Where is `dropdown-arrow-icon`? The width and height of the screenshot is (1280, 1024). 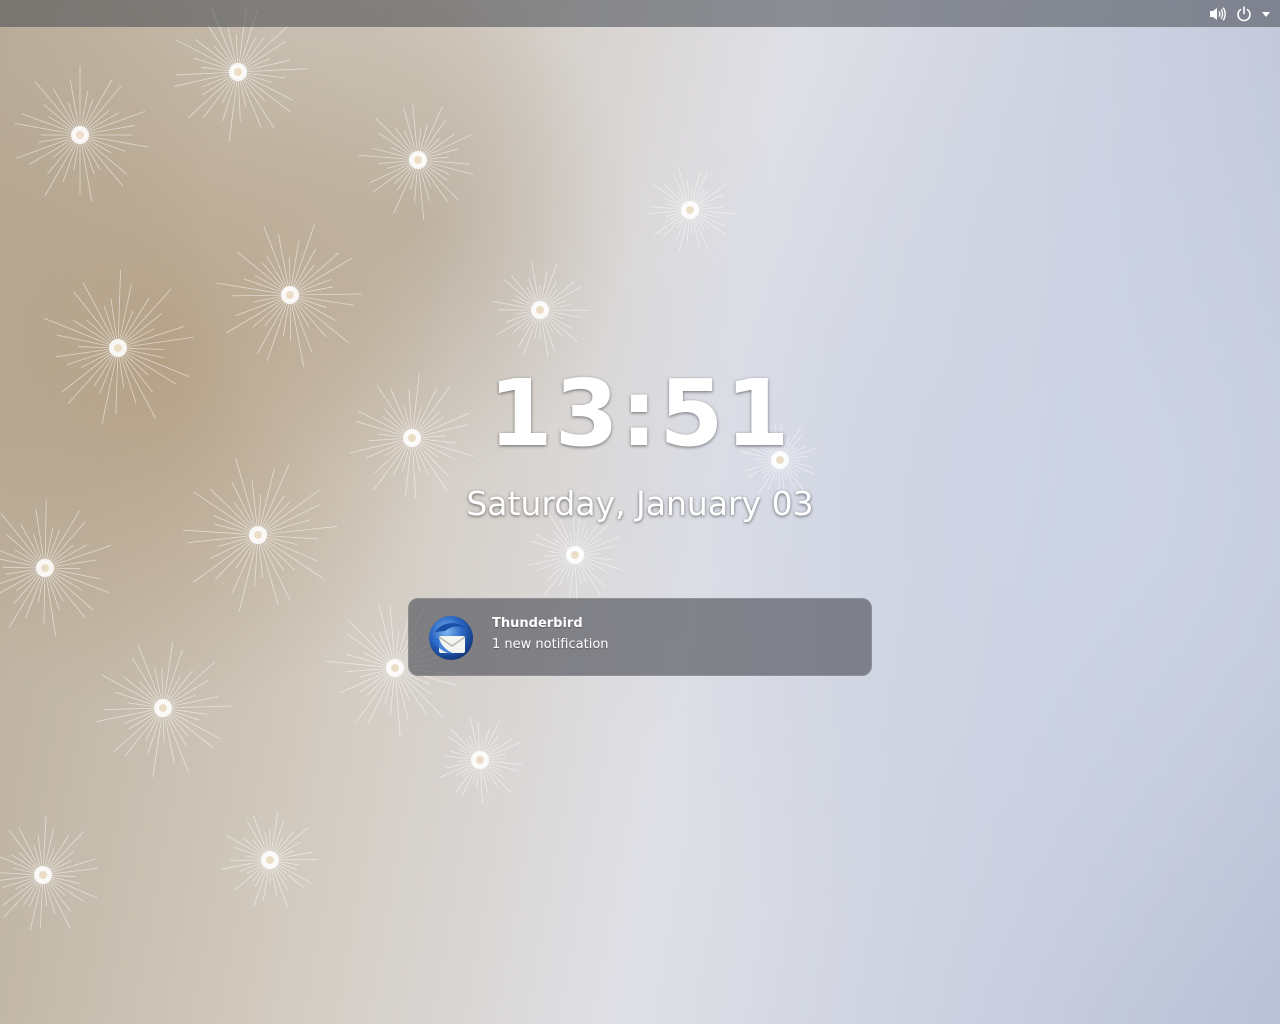 dropdown-arrow-icon is located at coordinates (1266, 14).